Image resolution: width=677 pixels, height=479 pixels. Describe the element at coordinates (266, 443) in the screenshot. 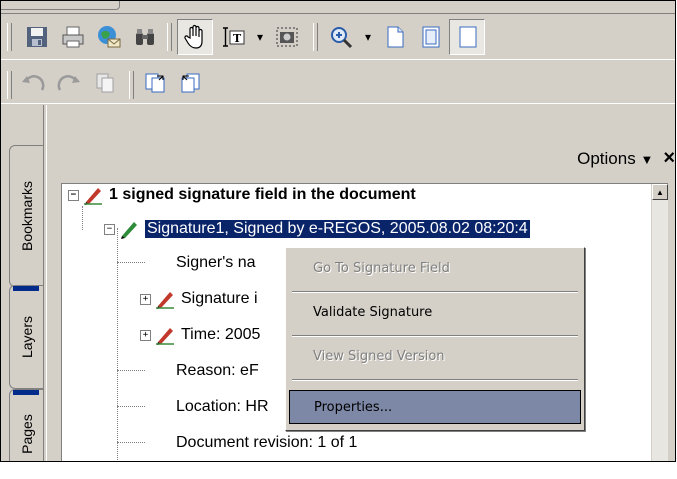

I see `tree-revision-row: Document revision: 1 of 1` at that location.